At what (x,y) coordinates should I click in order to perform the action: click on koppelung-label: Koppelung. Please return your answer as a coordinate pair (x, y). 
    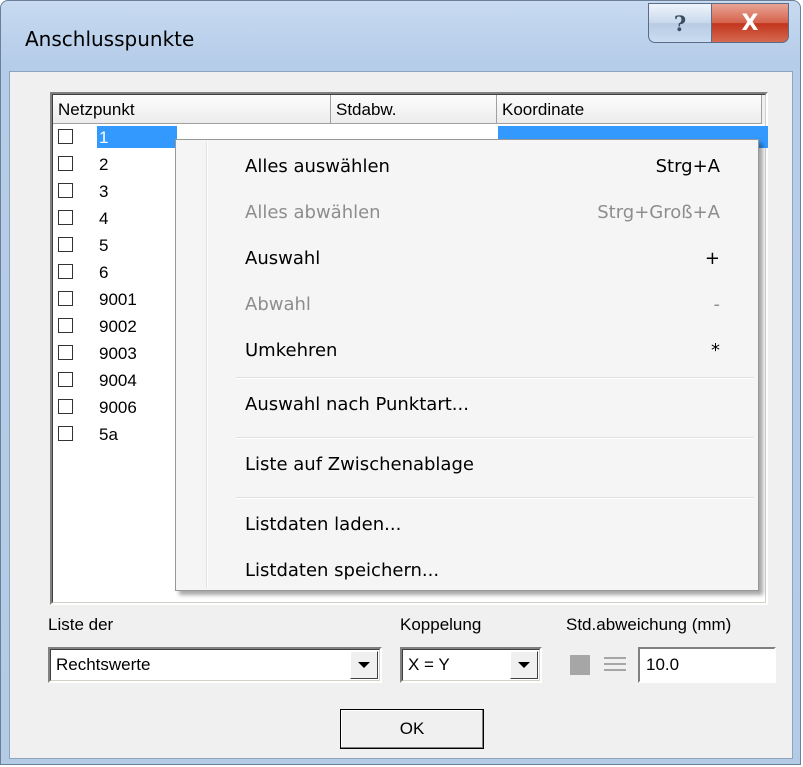
    Looking at the image, I should click on (441, 624).